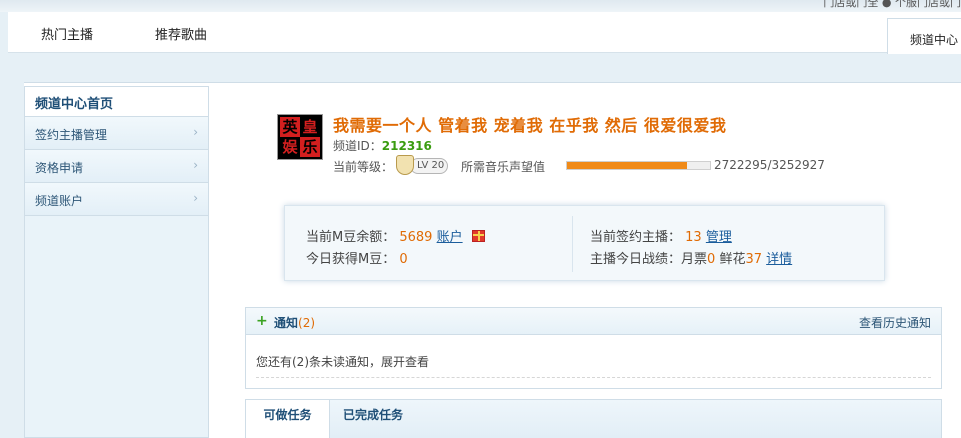 The width and height of the screenshot is (961, 438). What do you see at coordinates (892, 4) in the screenshot?
I see `top-strip-text: 门店或门全 ● 个服门店或门` at bounding box center [892, 4].